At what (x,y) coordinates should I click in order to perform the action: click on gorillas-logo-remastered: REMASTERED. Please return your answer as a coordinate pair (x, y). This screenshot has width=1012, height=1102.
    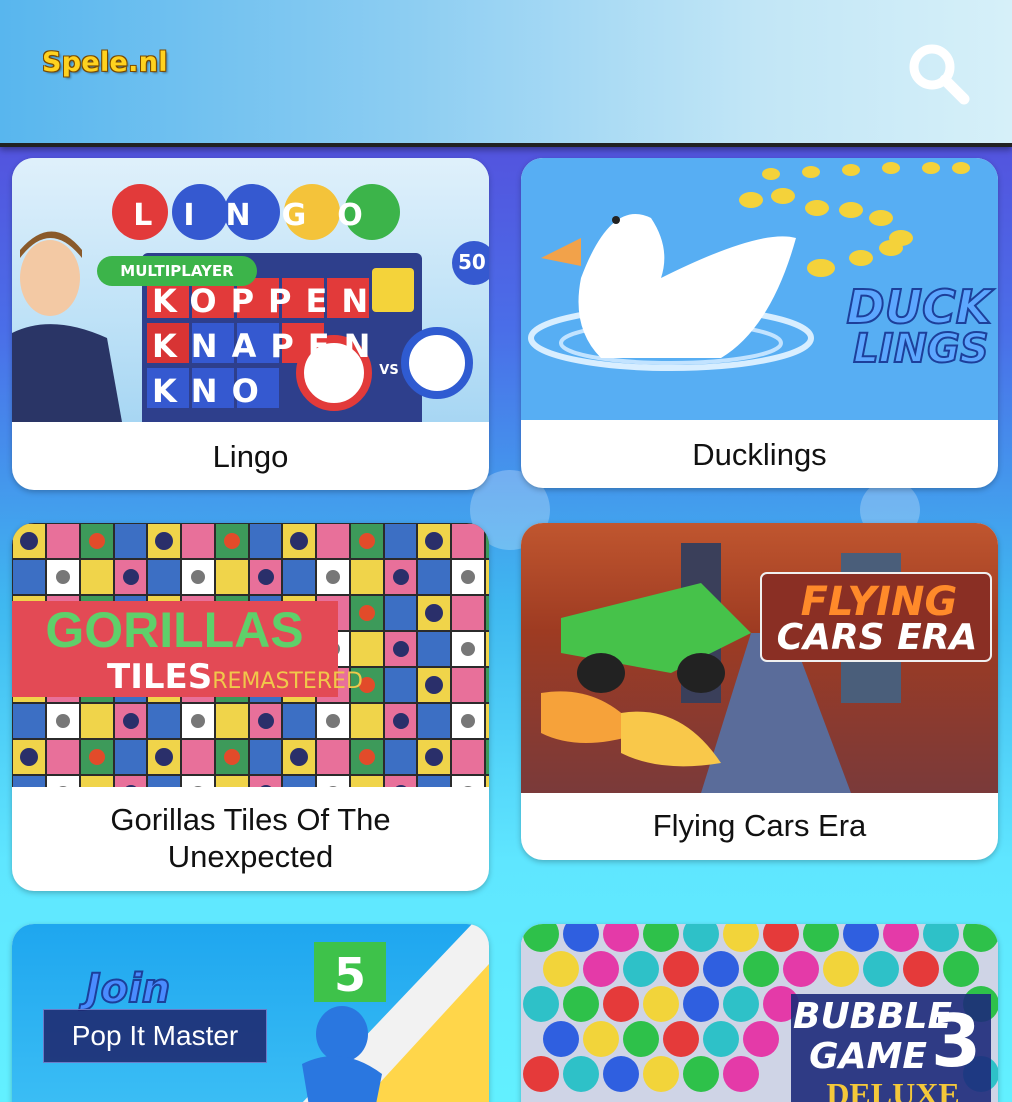
    Looking at the image, I should click on (287, 681).